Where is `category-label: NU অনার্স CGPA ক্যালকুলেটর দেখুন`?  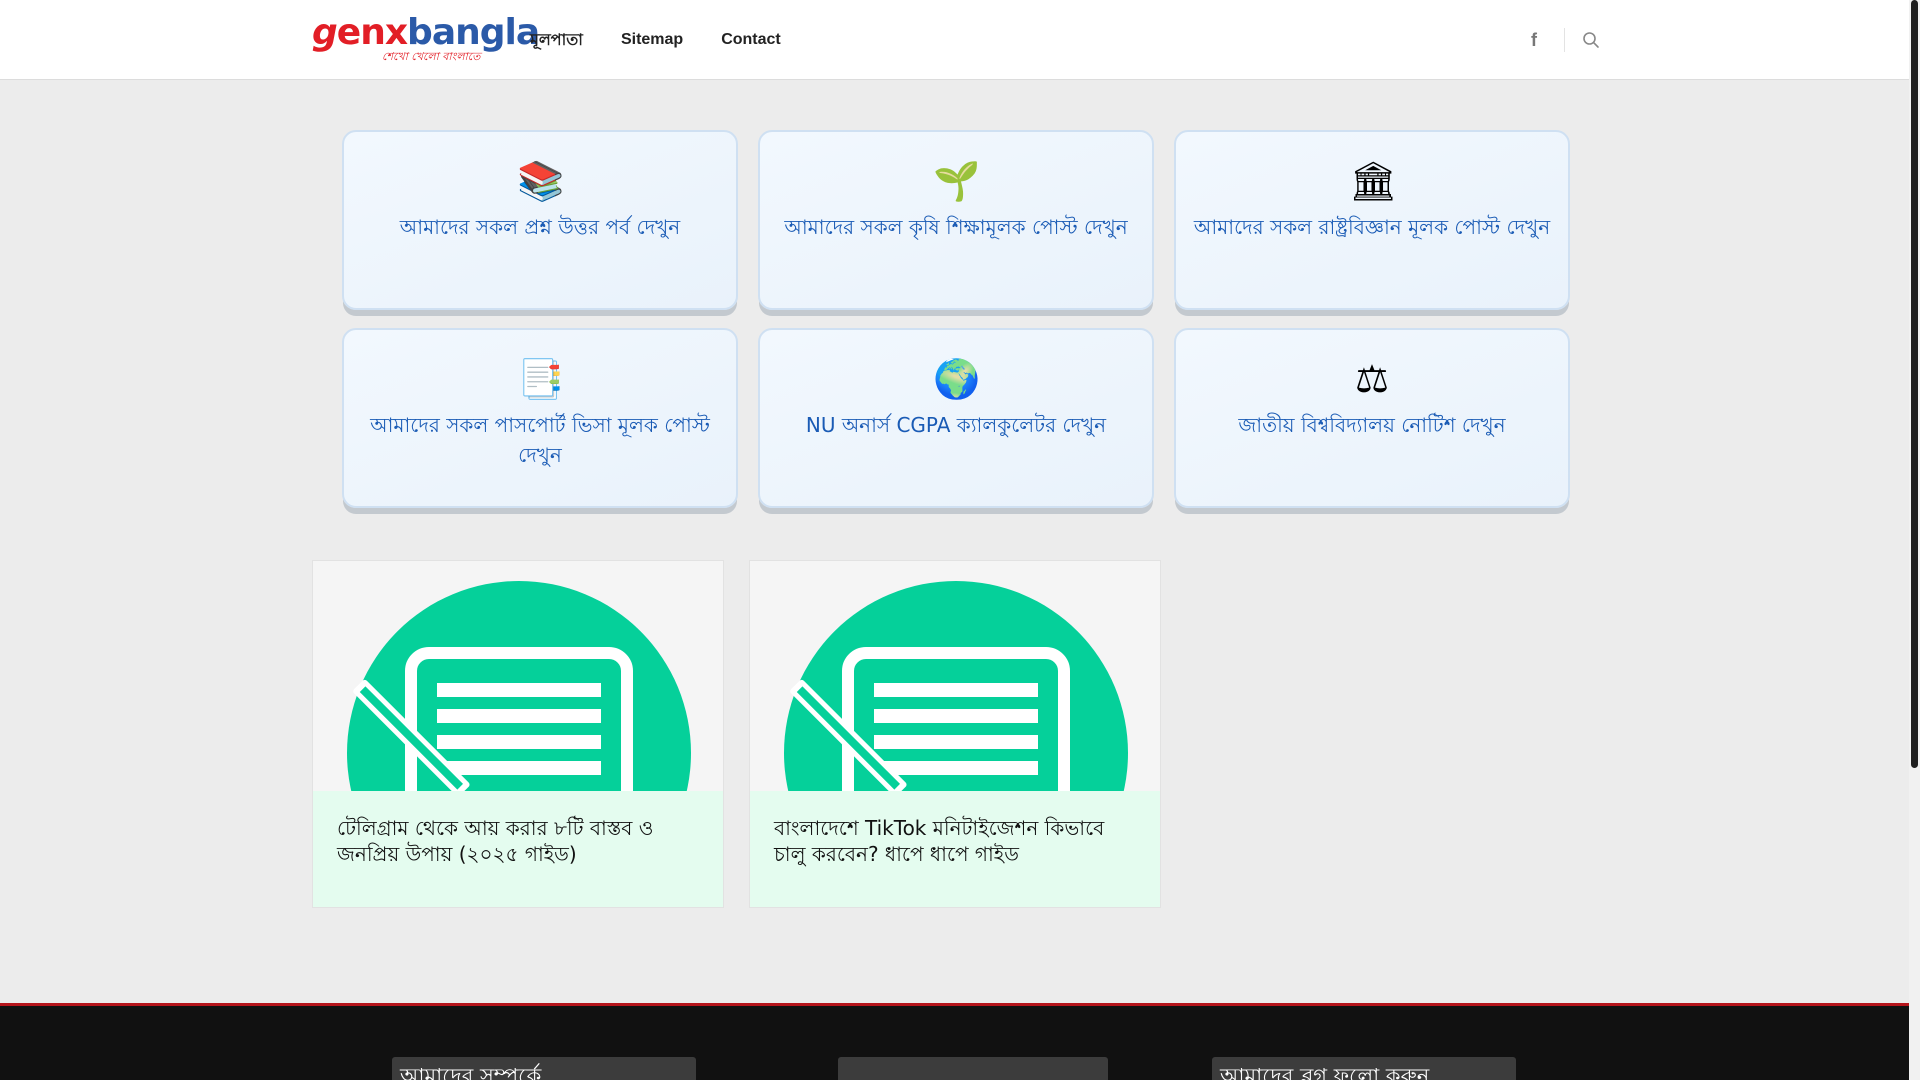
category-label: NU অনার্স CGPA ক্যালকুলেটর দেখুন is located at coordinates (956, 425).